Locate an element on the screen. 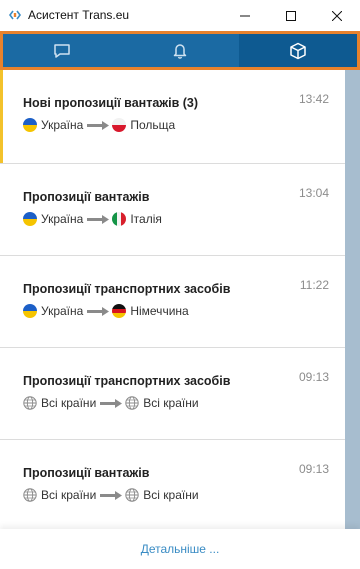 Image resolution: width=360 pixels, height=569 pixels. notification-title: Нові пропозиції вантажів (3) is located at coordinates (111, 103).